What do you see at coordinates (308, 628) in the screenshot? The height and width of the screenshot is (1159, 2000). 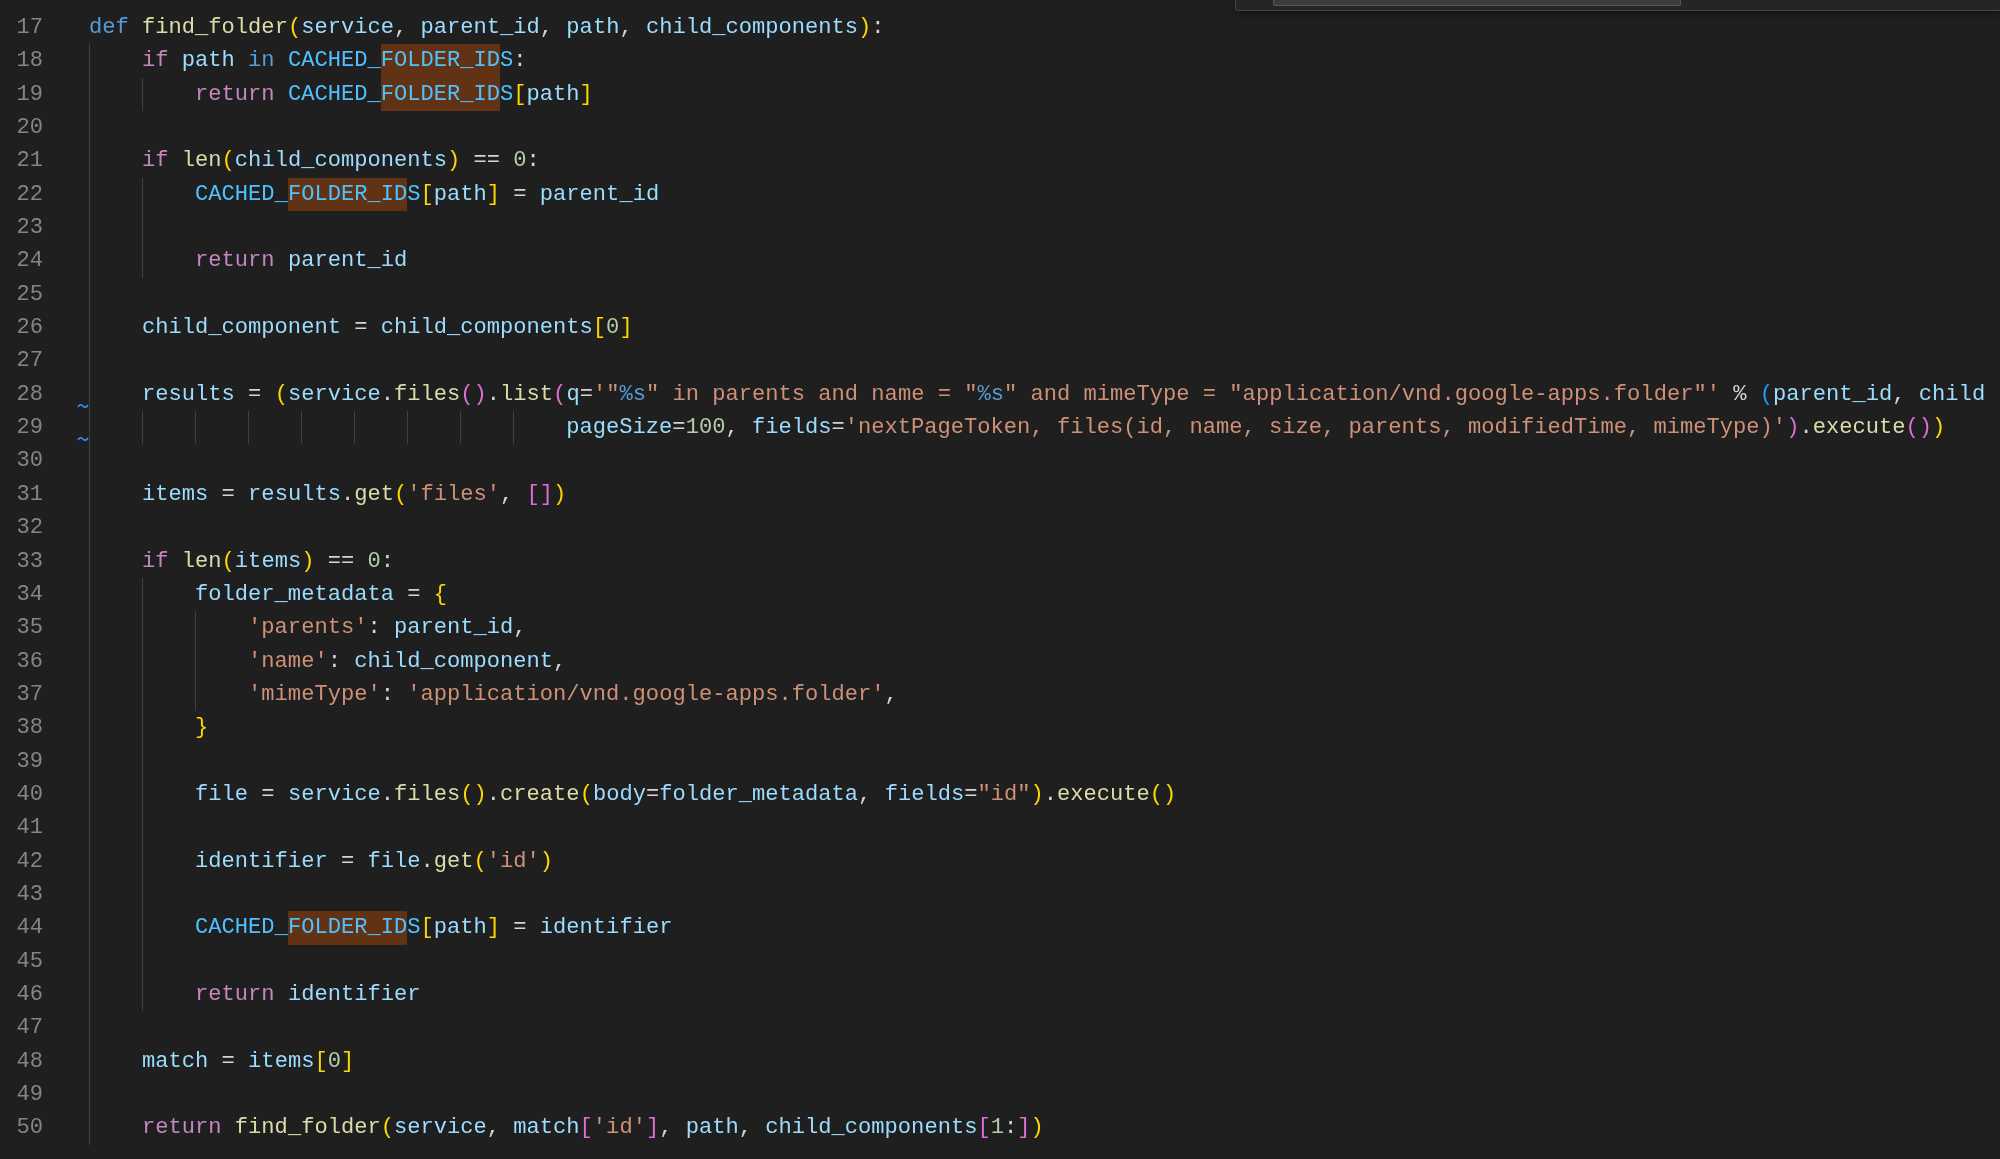 I see `code-line: 'parents': parent_id,` at bounding box center [308, 628].